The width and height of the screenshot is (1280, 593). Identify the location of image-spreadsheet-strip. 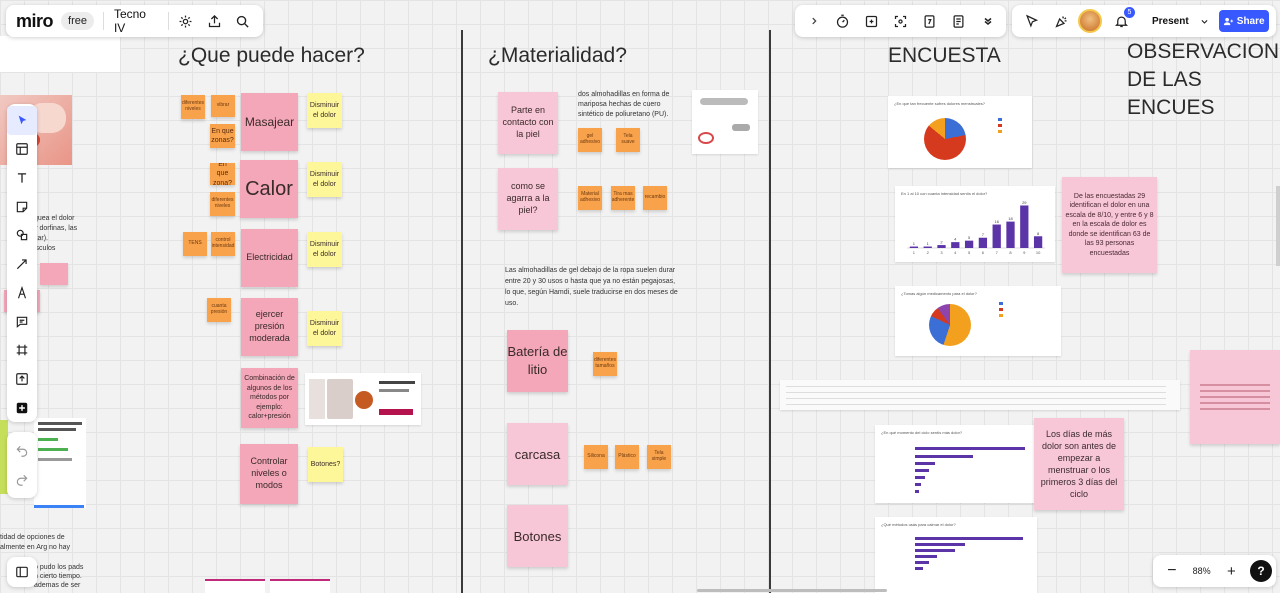
(980, 395).